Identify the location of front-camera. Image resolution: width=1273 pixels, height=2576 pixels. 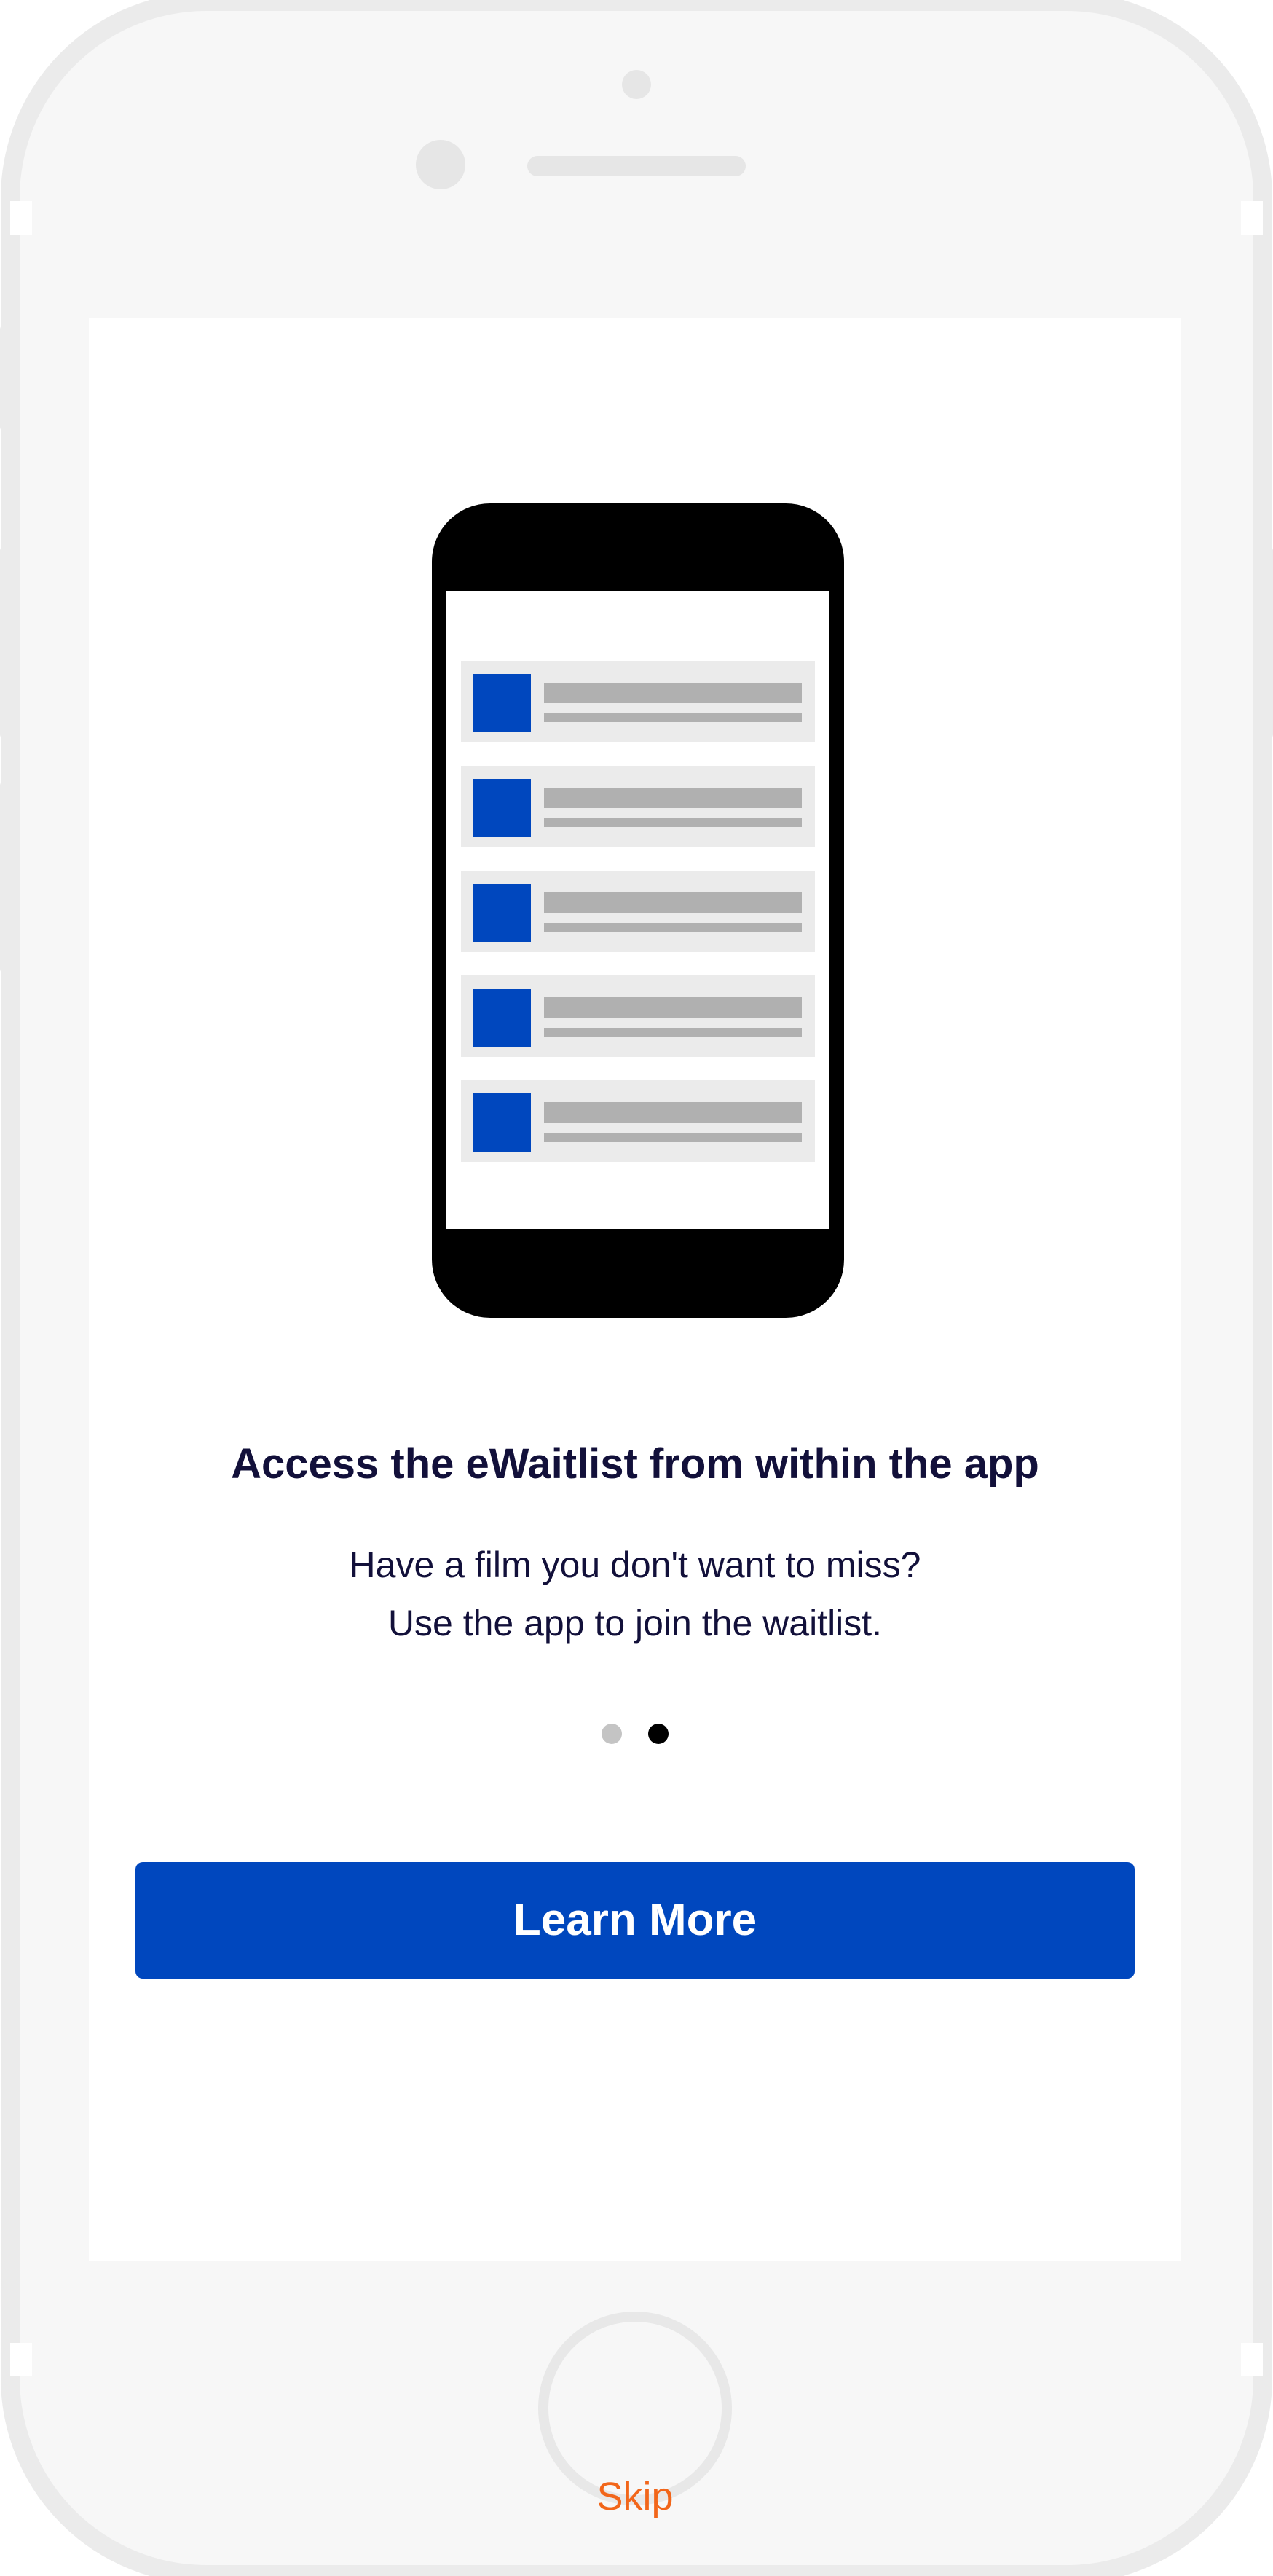
(440, 164).